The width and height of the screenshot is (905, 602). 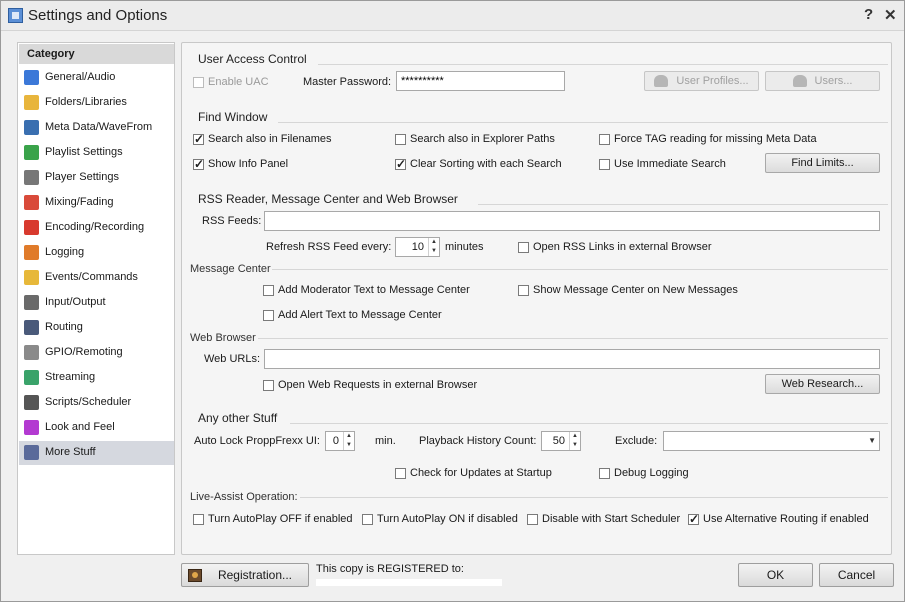 I want to click on sidebar-item-label: General/Audio, so click(x=80, y=77).